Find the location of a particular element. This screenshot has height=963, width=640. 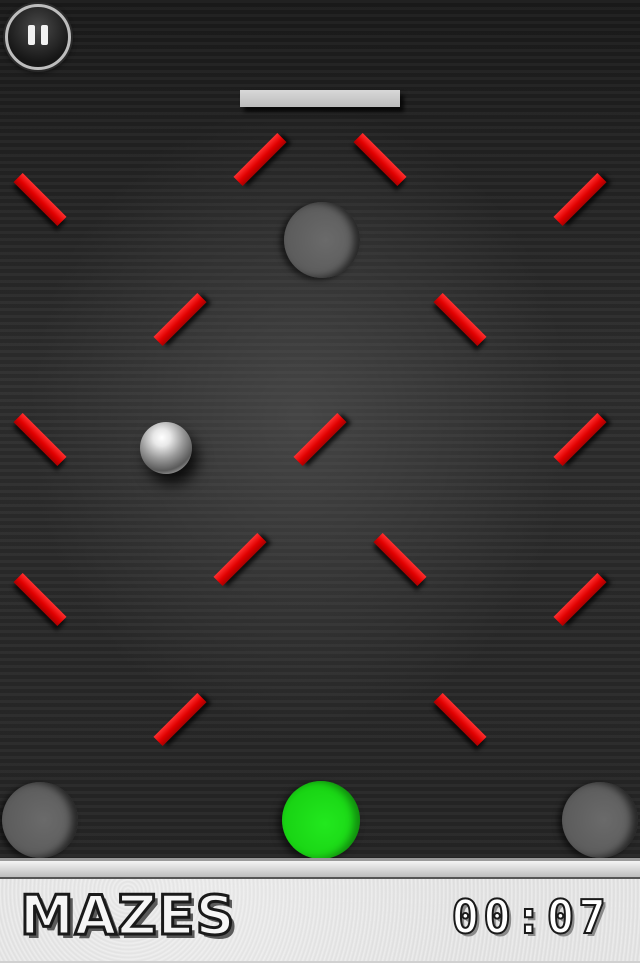

pause-icon is located at coordinates (38, 37).